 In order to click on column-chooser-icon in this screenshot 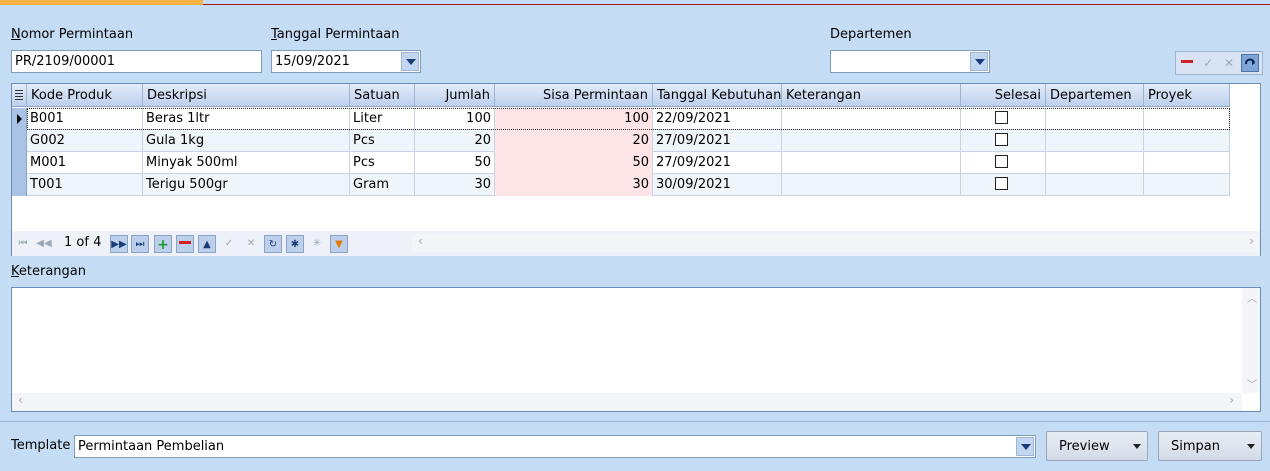, I will do `click(19, 95)`.